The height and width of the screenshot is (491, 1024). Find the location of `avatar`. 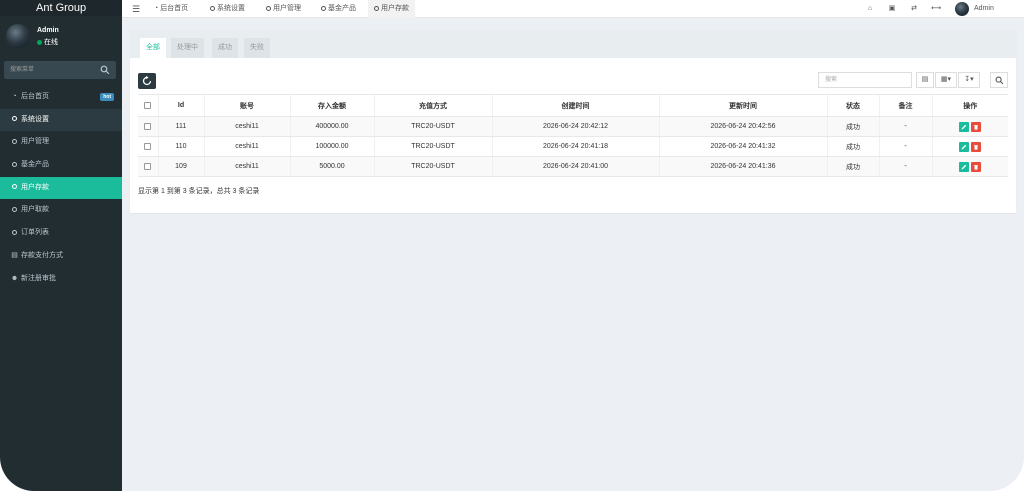

avatar is located at coordinates (962, 9).